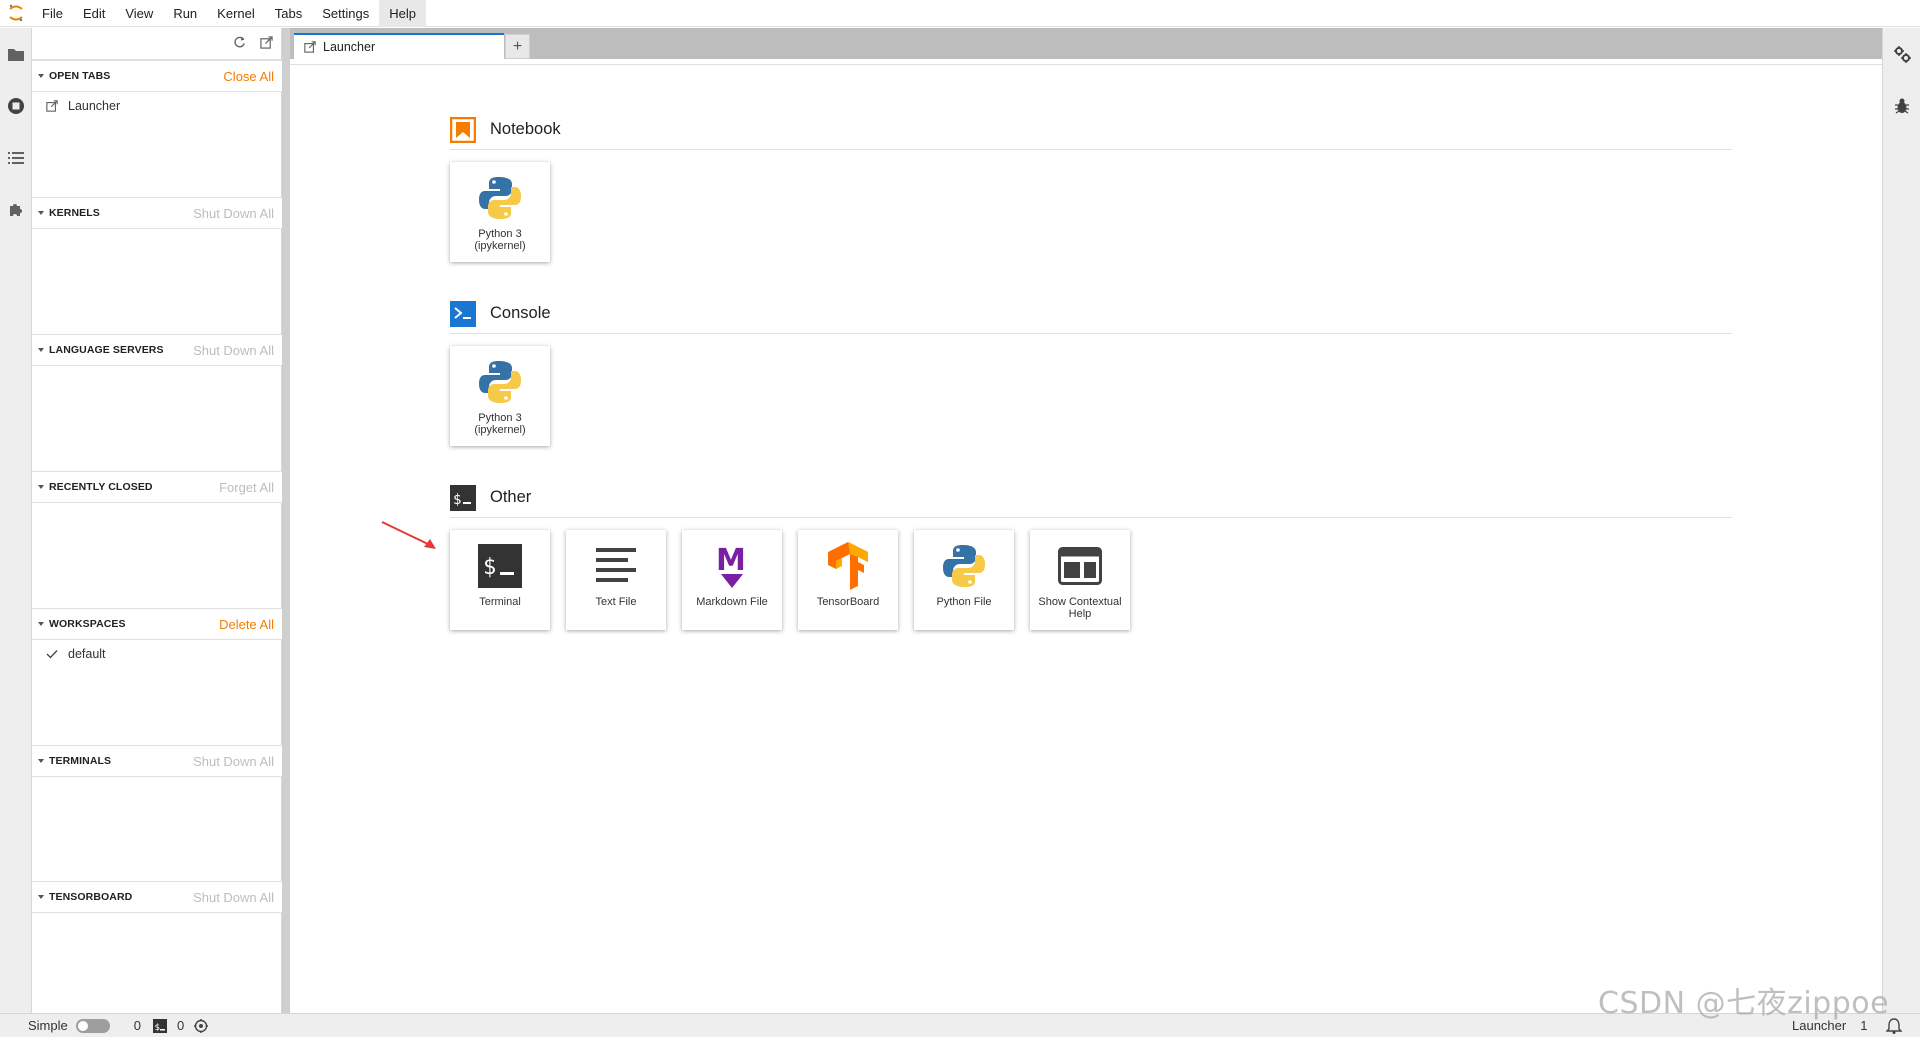 This screenshot has height=1037, width=1920. I want to click on watermark: CSDN @七夜zippoe, so click(1744, 1003).